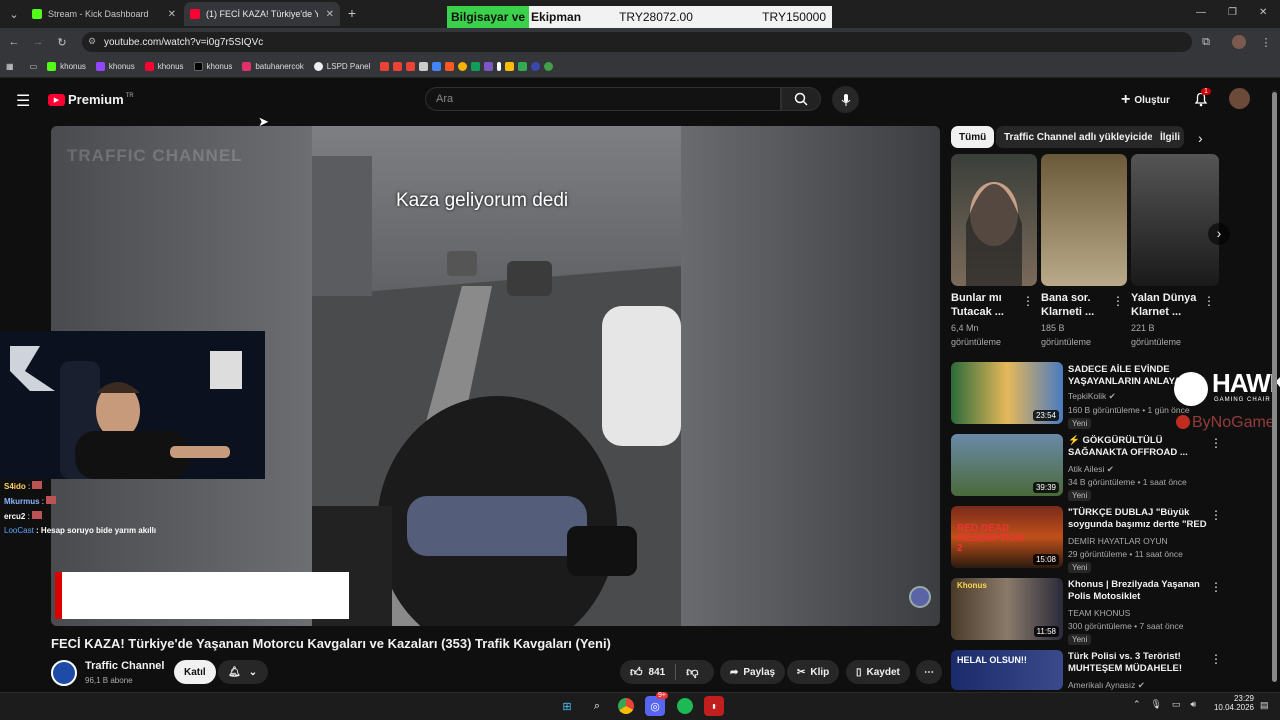 The image size is (1280, 720). Describe the element at coordinates (262, 14) in the screenshot. I see `tab-youtube-video: (1) FECİ KAZA! Türkiye'de Yaşan ✕` at that location.